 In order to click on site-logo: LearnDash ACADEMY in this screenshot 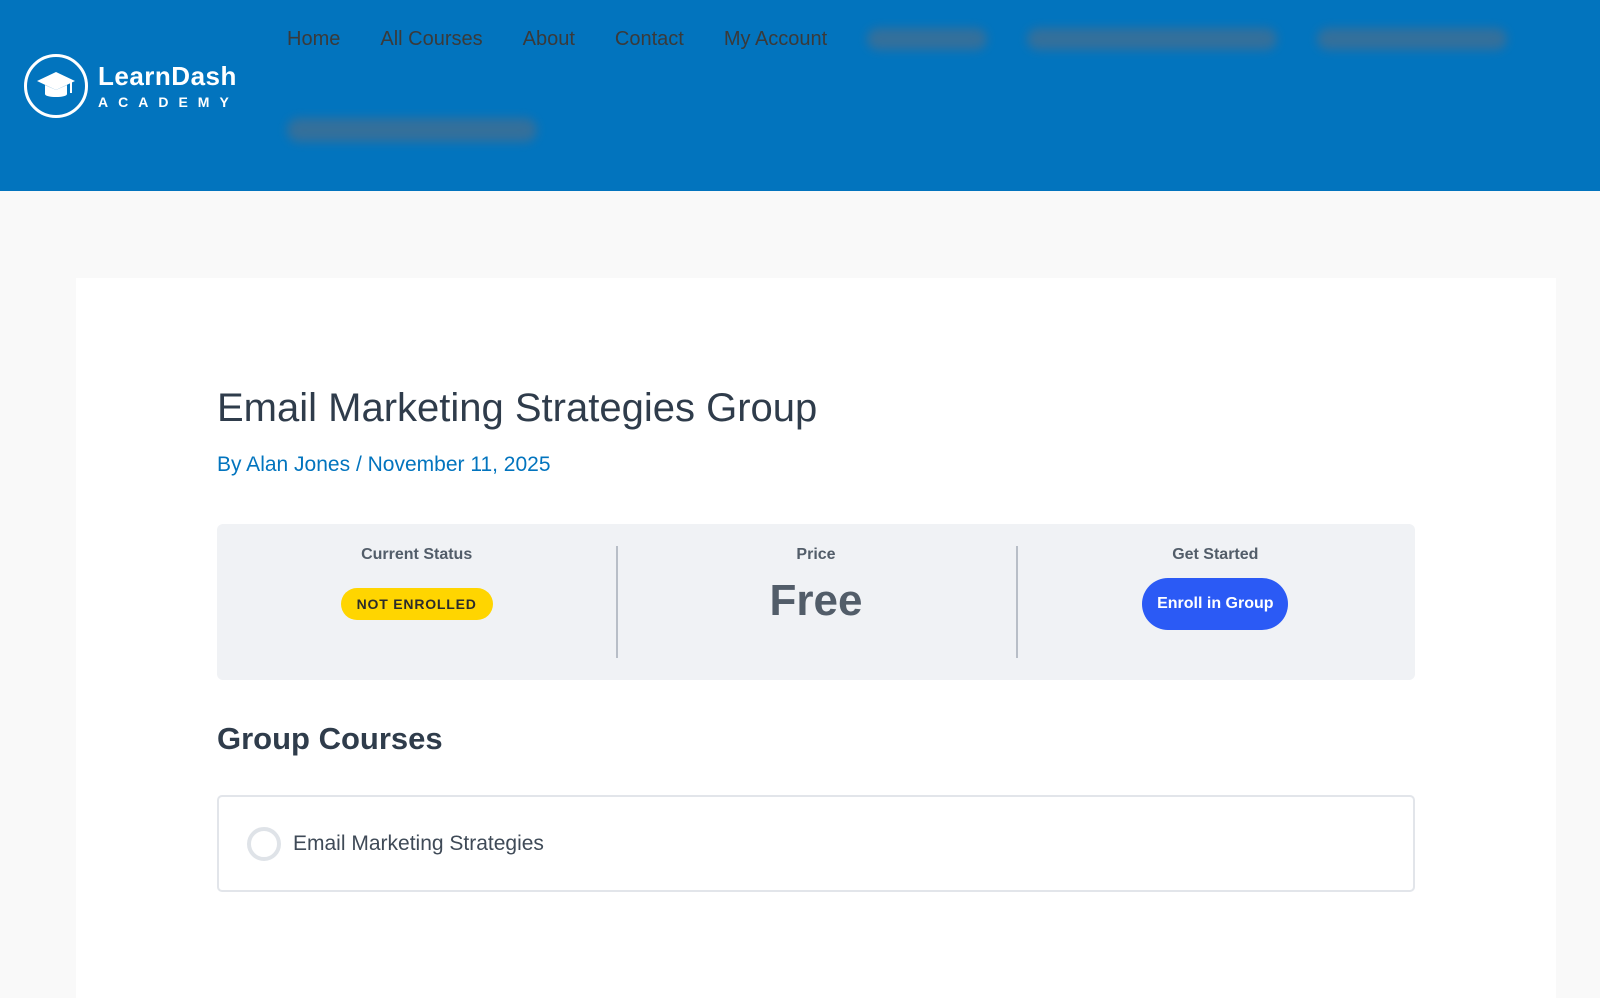, I will do `click(131, 86)`.